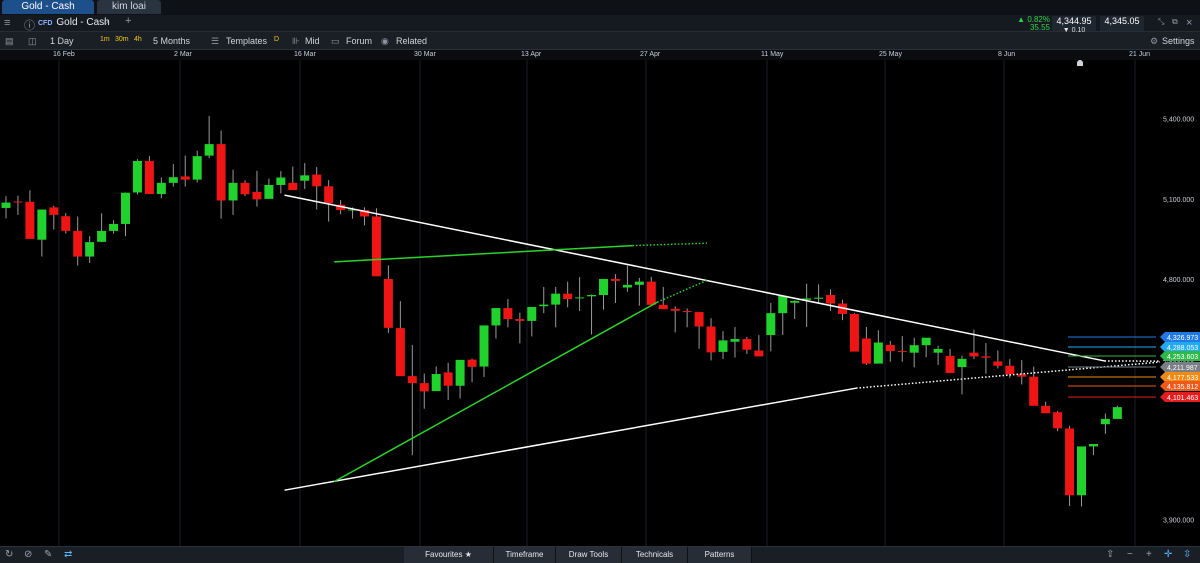 Image resolution: width=1200 pixels, height=563 pixels. What do you see at coordinates (29, 25) in the screenshot?
I see `info-icon: ⓘ` at bounding box center [29, 25].